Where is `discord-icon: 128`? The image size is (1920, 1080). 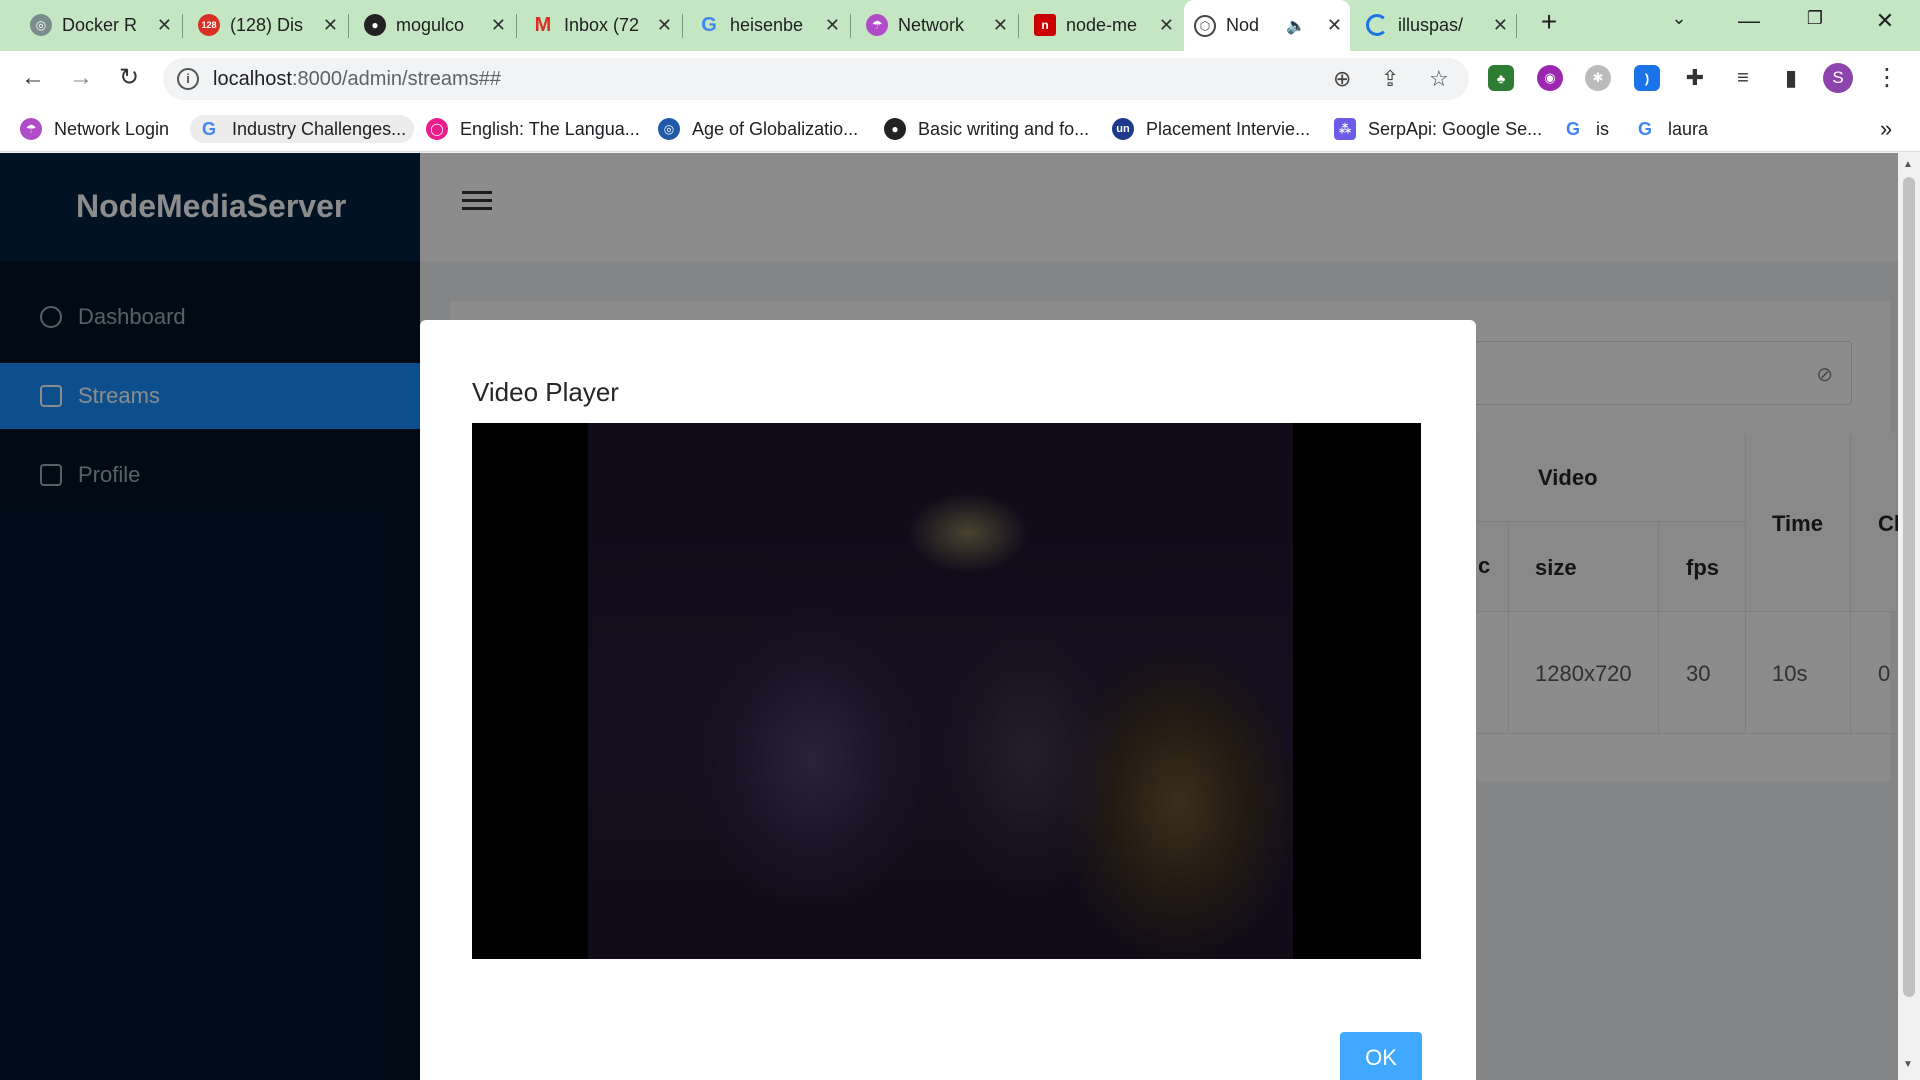
discord-icon: 128 is located at coordinates (209, 25).